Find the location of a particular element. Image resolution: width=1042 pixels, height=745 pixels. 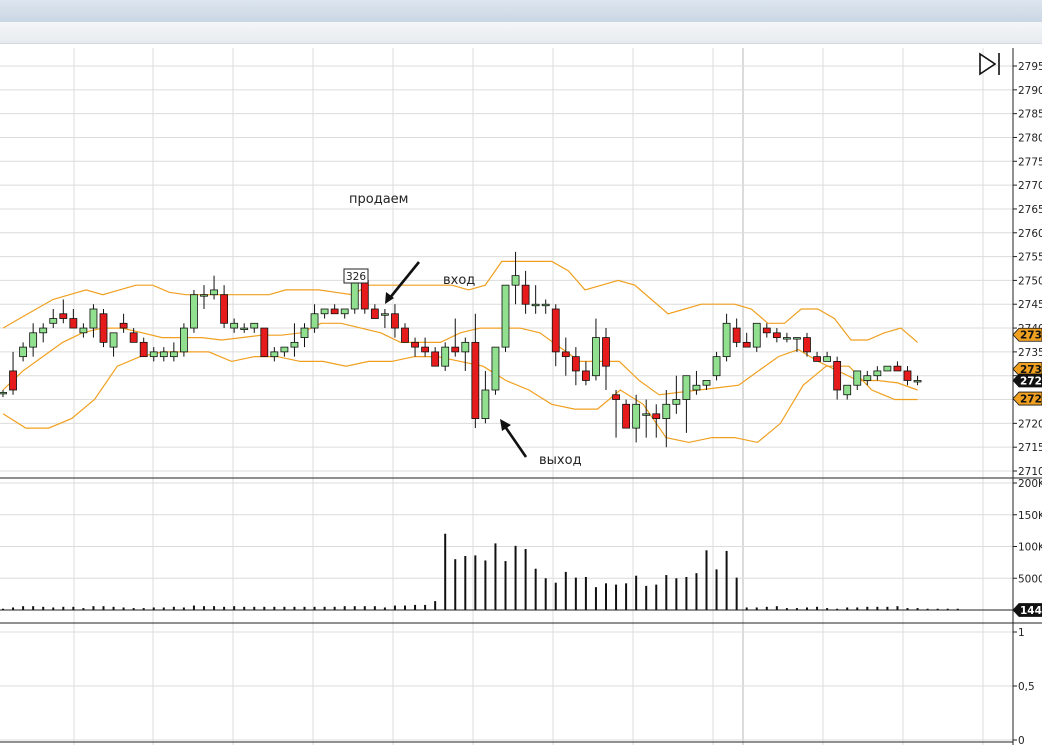

volume-tick-label: 50000 is located at coordinates (1030, 579).